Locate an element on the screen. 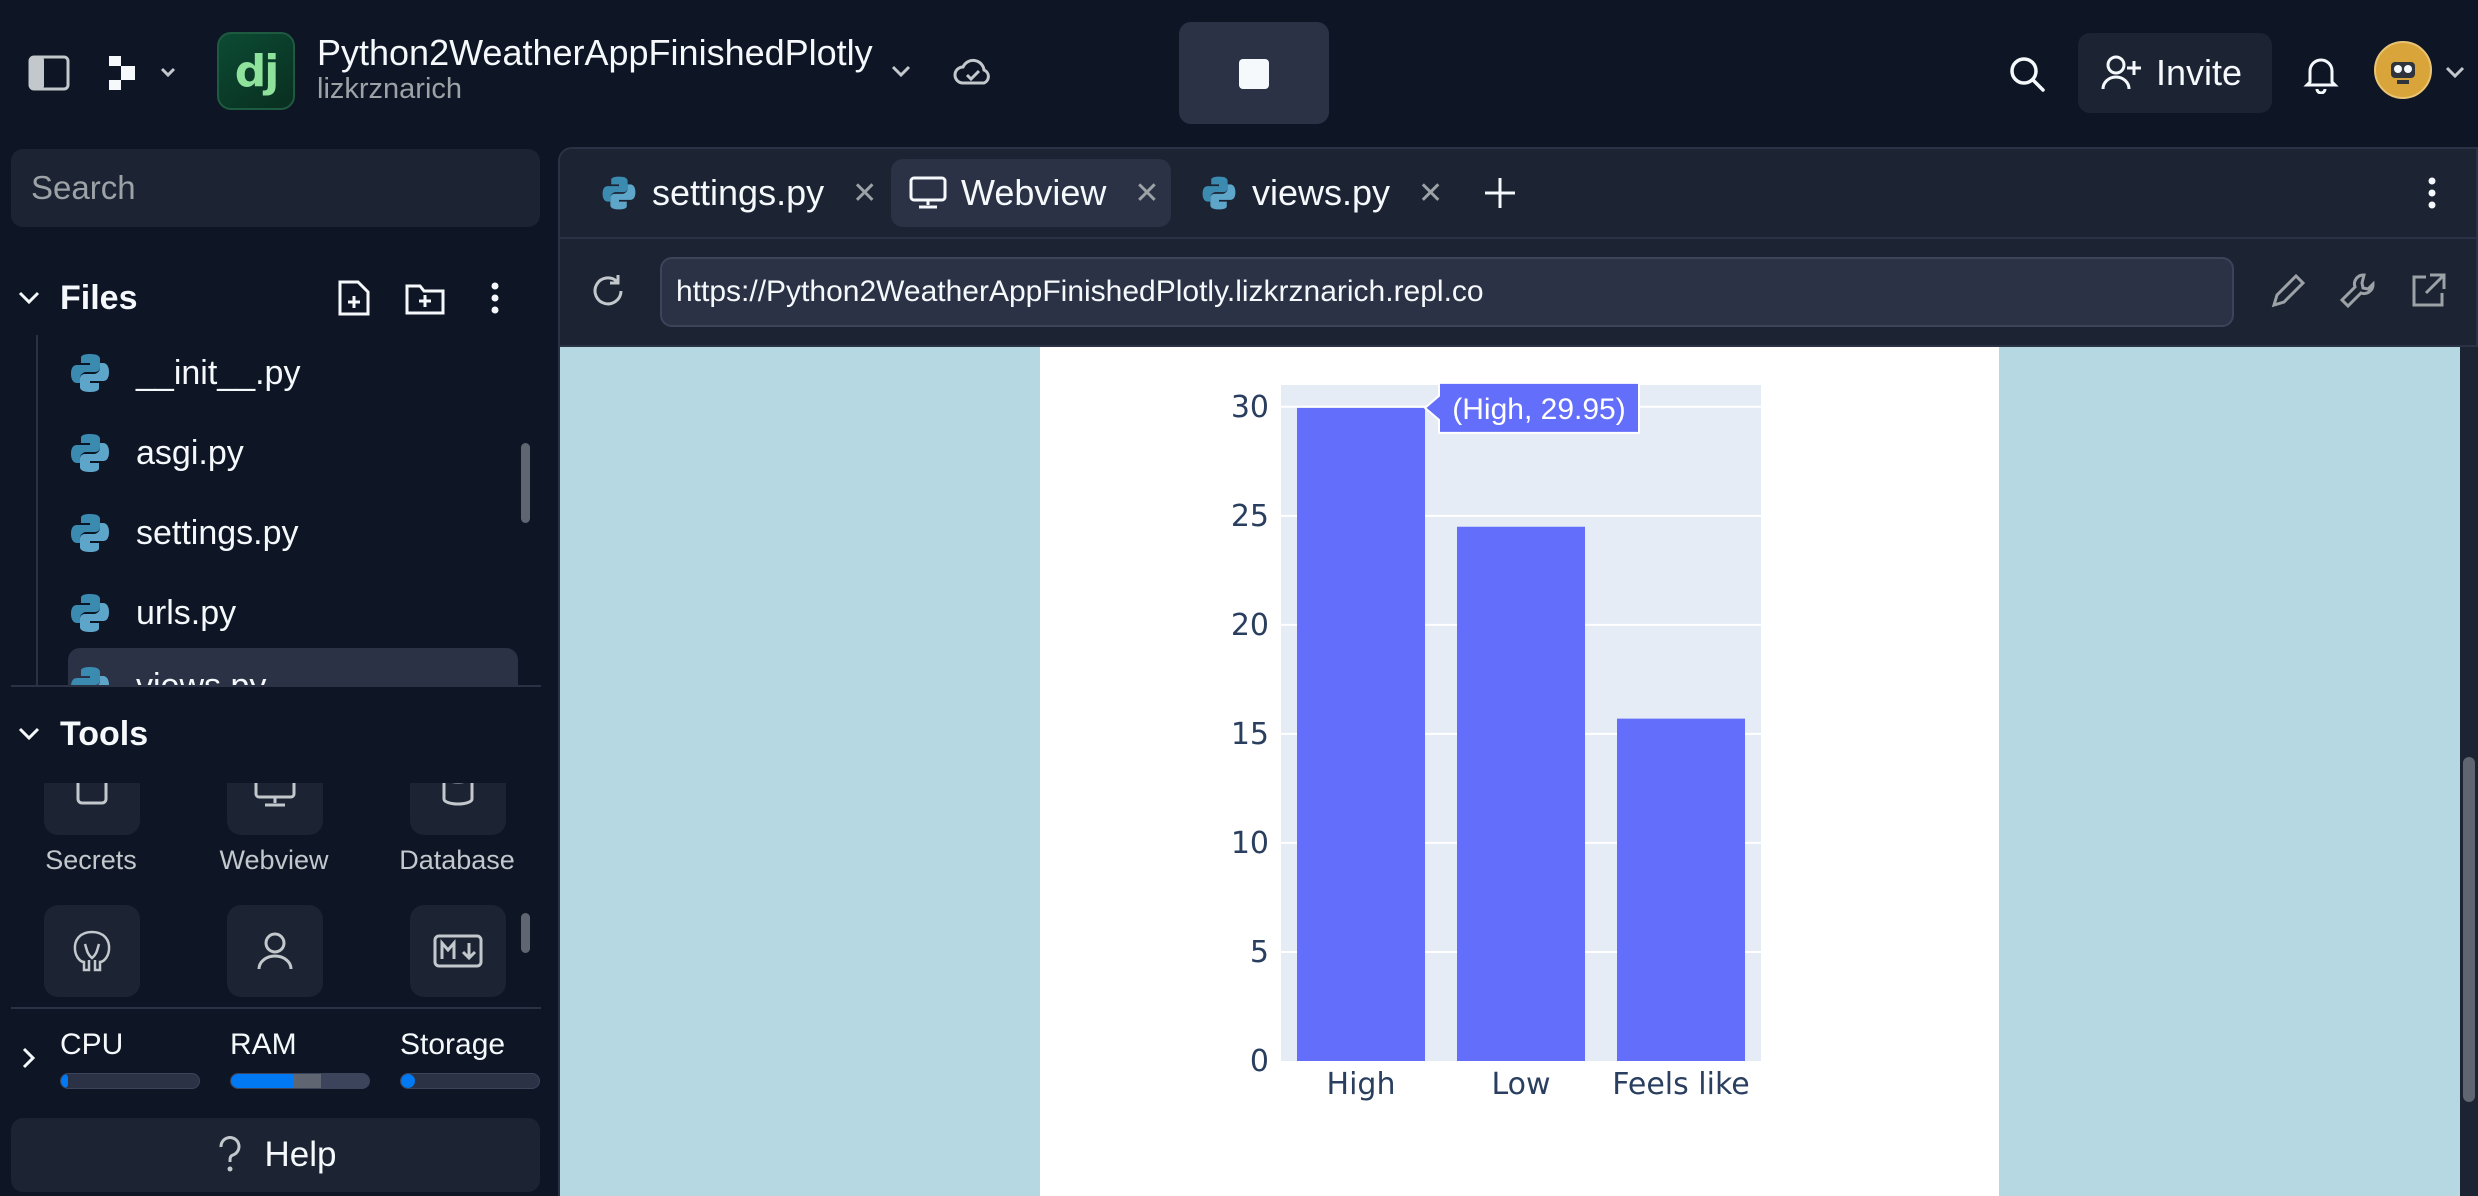 This screenshot has width=2478, height=1196. file-item: __init__.py is located at coordinates (293, 373).